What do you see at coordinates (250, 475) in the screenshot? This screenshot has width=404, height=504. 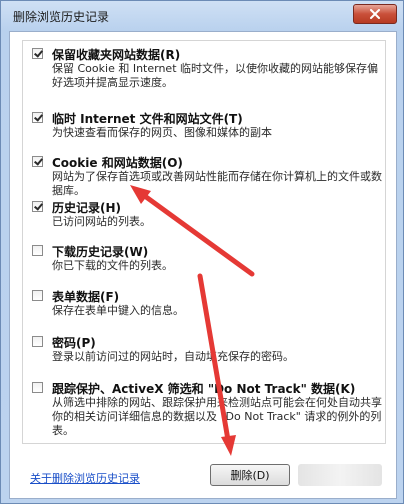 I see `delete-button: 删除(D)` at bounding box center [250, 475].